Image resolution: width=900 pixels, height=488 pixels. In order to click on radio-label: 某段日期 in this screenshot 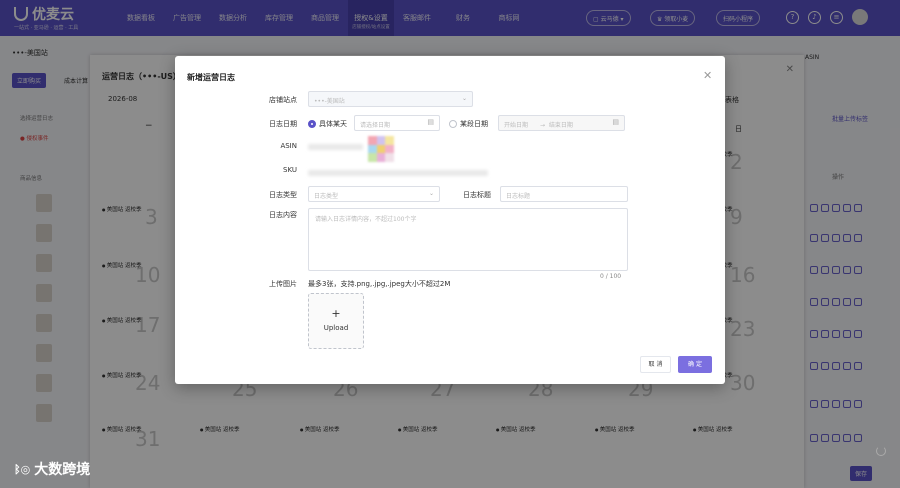, I will do `click(474, 124)`.